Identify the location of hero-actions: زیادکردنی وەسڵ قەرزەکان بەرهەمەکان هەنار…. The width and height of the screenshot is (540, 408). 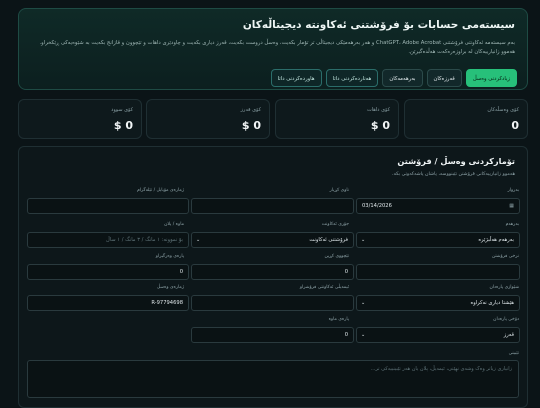
(393, 79).